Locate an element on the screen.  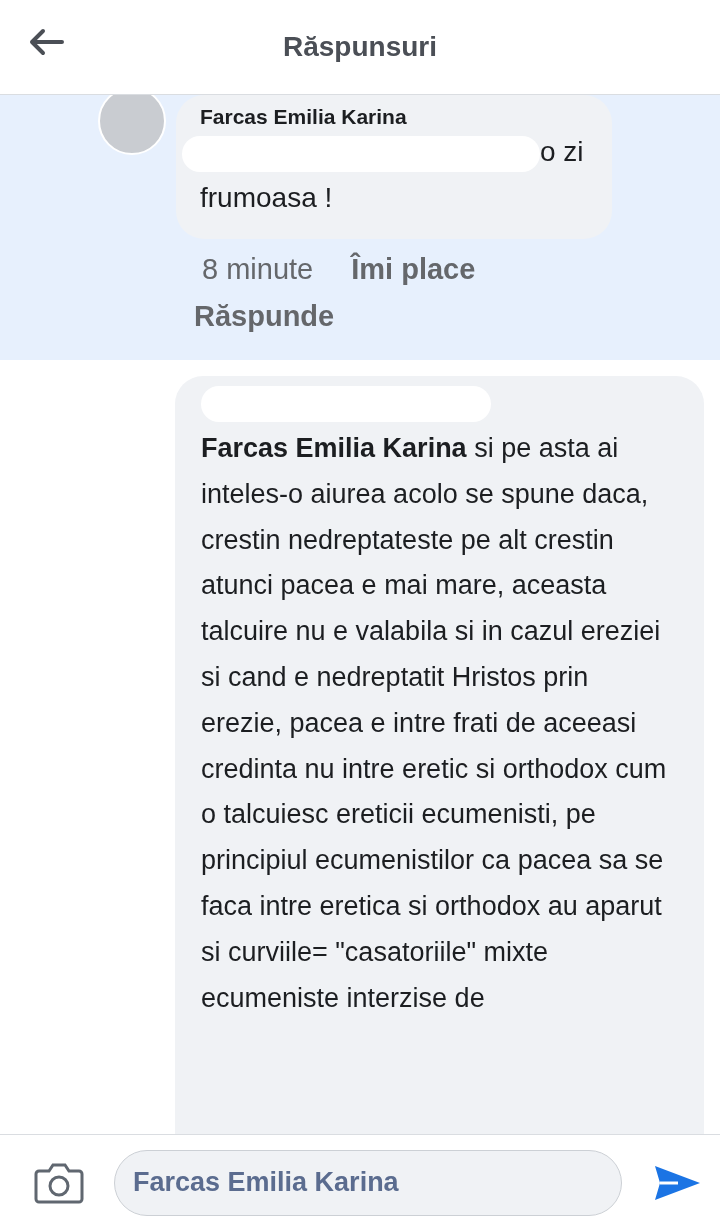
comment-time: 8 minute is located at coordinates (258, 269).